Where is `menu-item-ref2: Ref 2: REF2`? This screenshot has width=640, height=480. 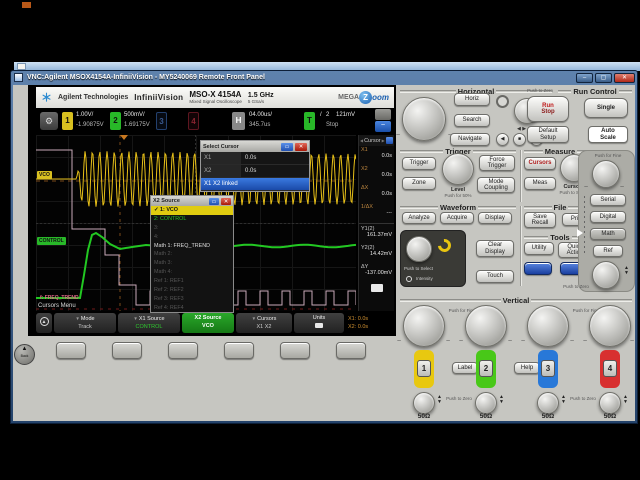
menu-item-ref2: Ref 2: REF2 is located at coordinates (192, 290).